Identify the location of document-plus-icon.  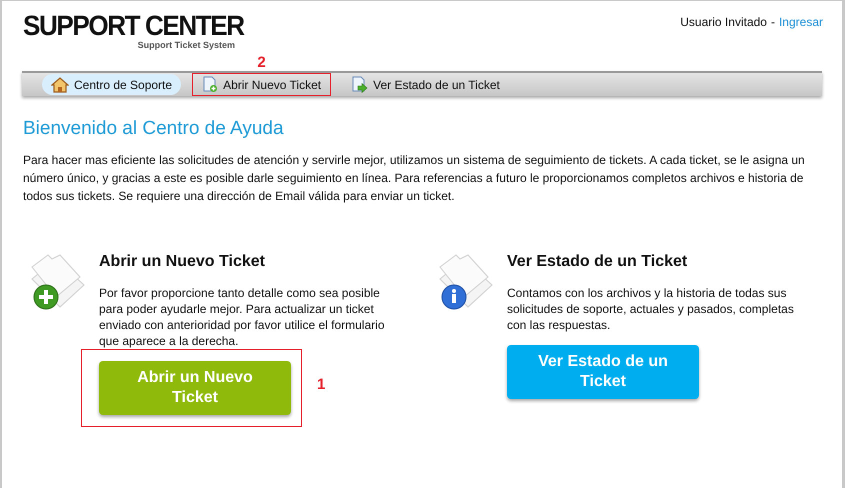
(210, 84).